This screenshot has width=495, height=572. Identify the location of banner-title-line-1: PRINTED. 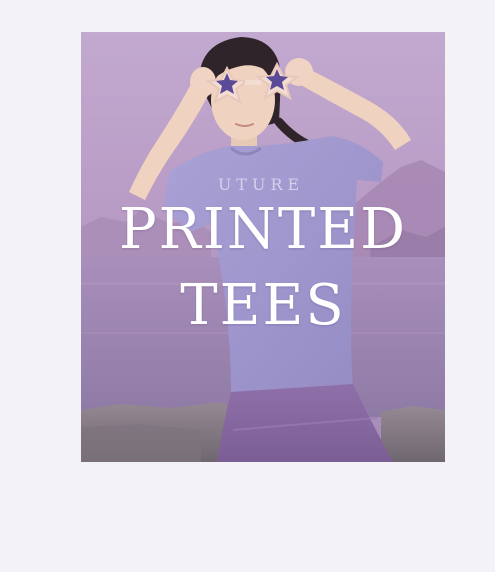
(263, 229).